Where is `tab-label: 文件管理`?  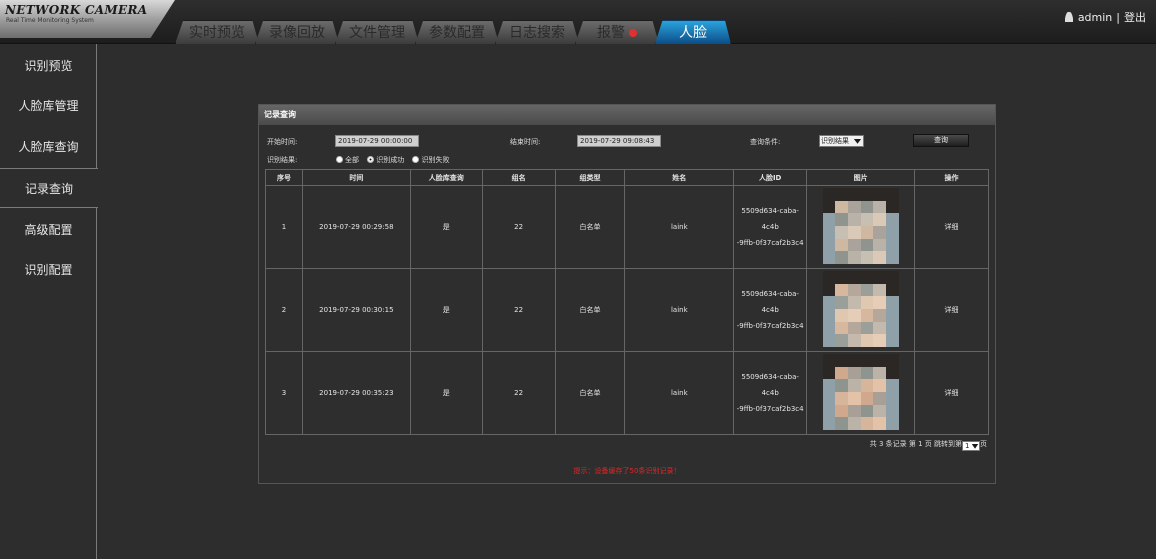
tab-label: 文件管理 is located at coordinates (377, 33).